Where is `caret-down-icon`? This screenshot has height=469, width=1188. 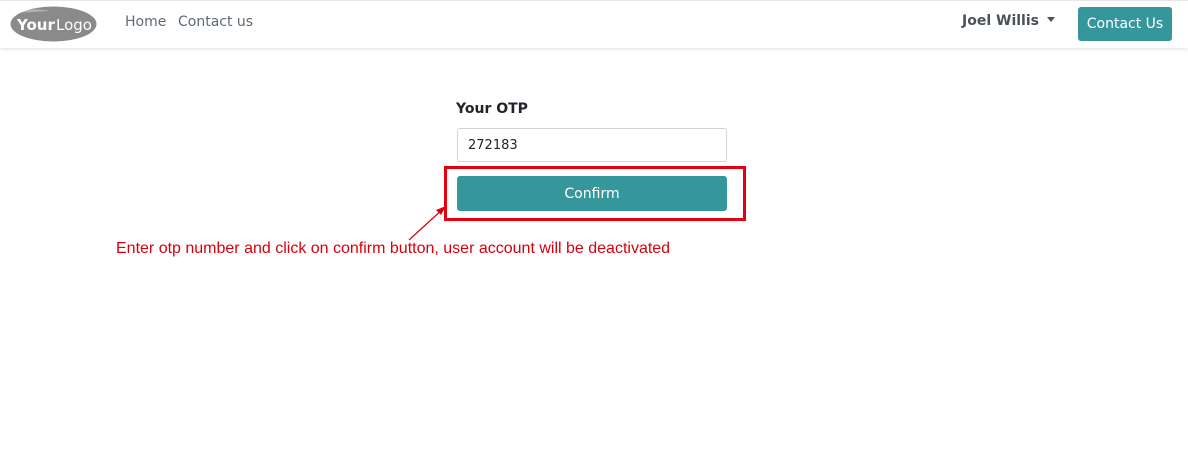
caret-down-icon is located at coordinates (1050, 19).